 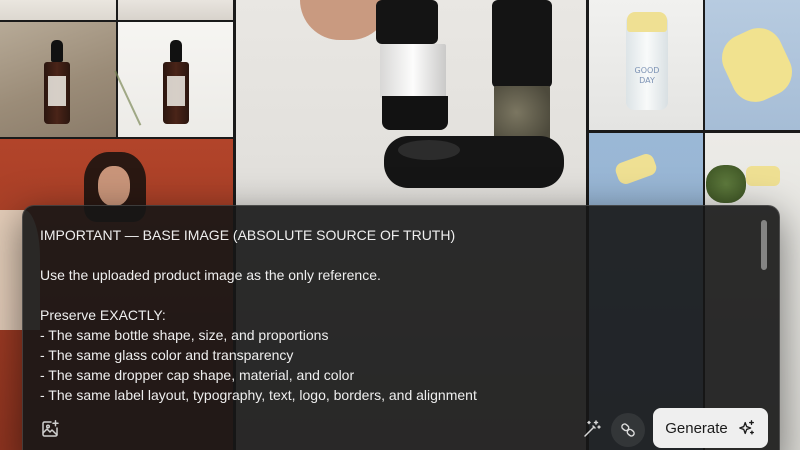 I want to click on image-plus-icon, so click(x=50, y=429).